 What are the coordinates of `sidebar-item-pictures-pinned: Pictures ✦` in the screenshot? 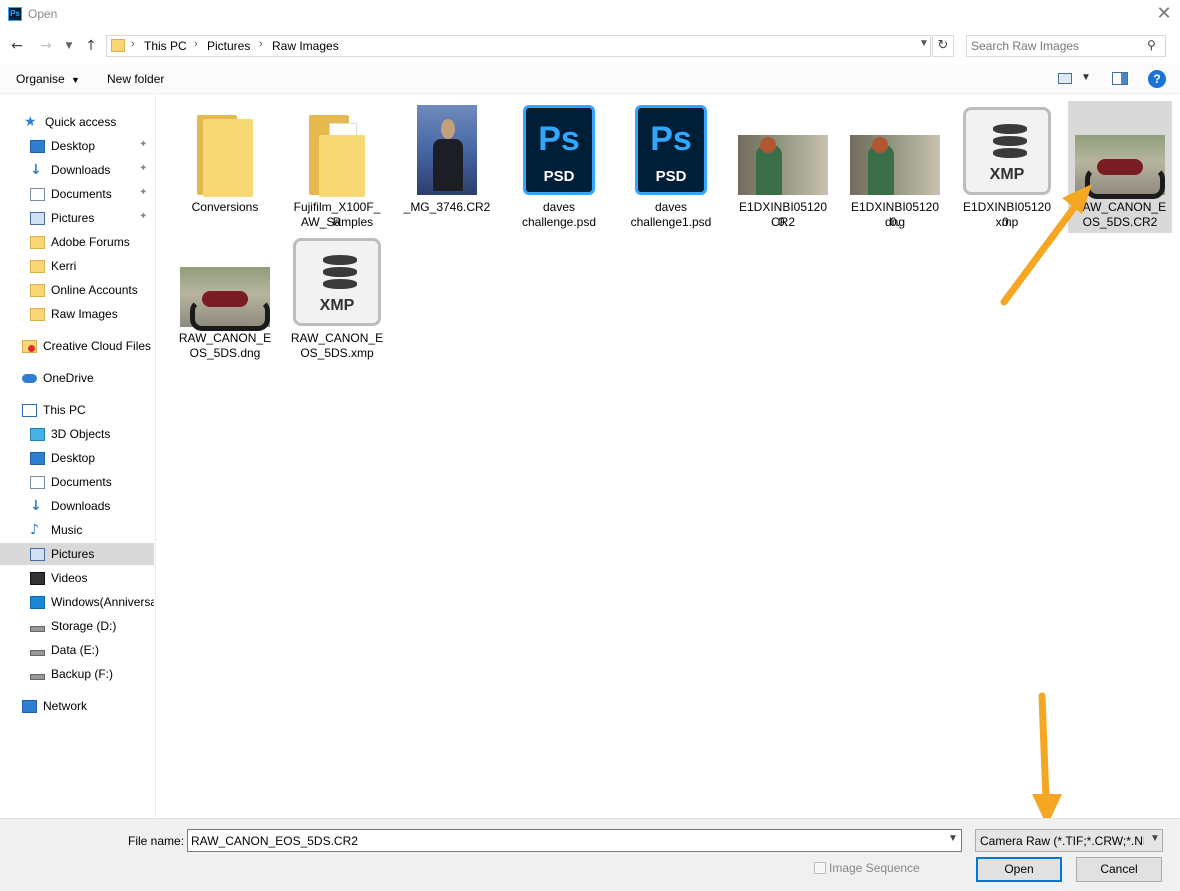 It's located at (77, 218).